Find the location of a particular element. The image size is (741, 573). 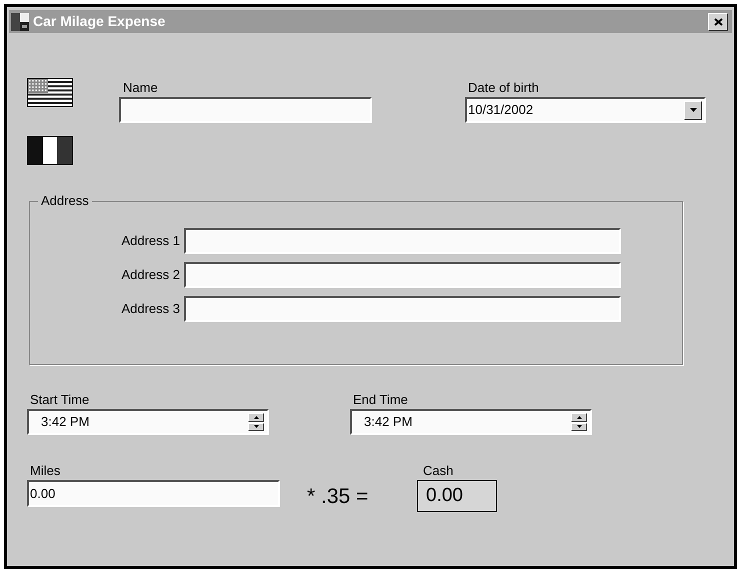

close-button is located at coordinates (718, 21).